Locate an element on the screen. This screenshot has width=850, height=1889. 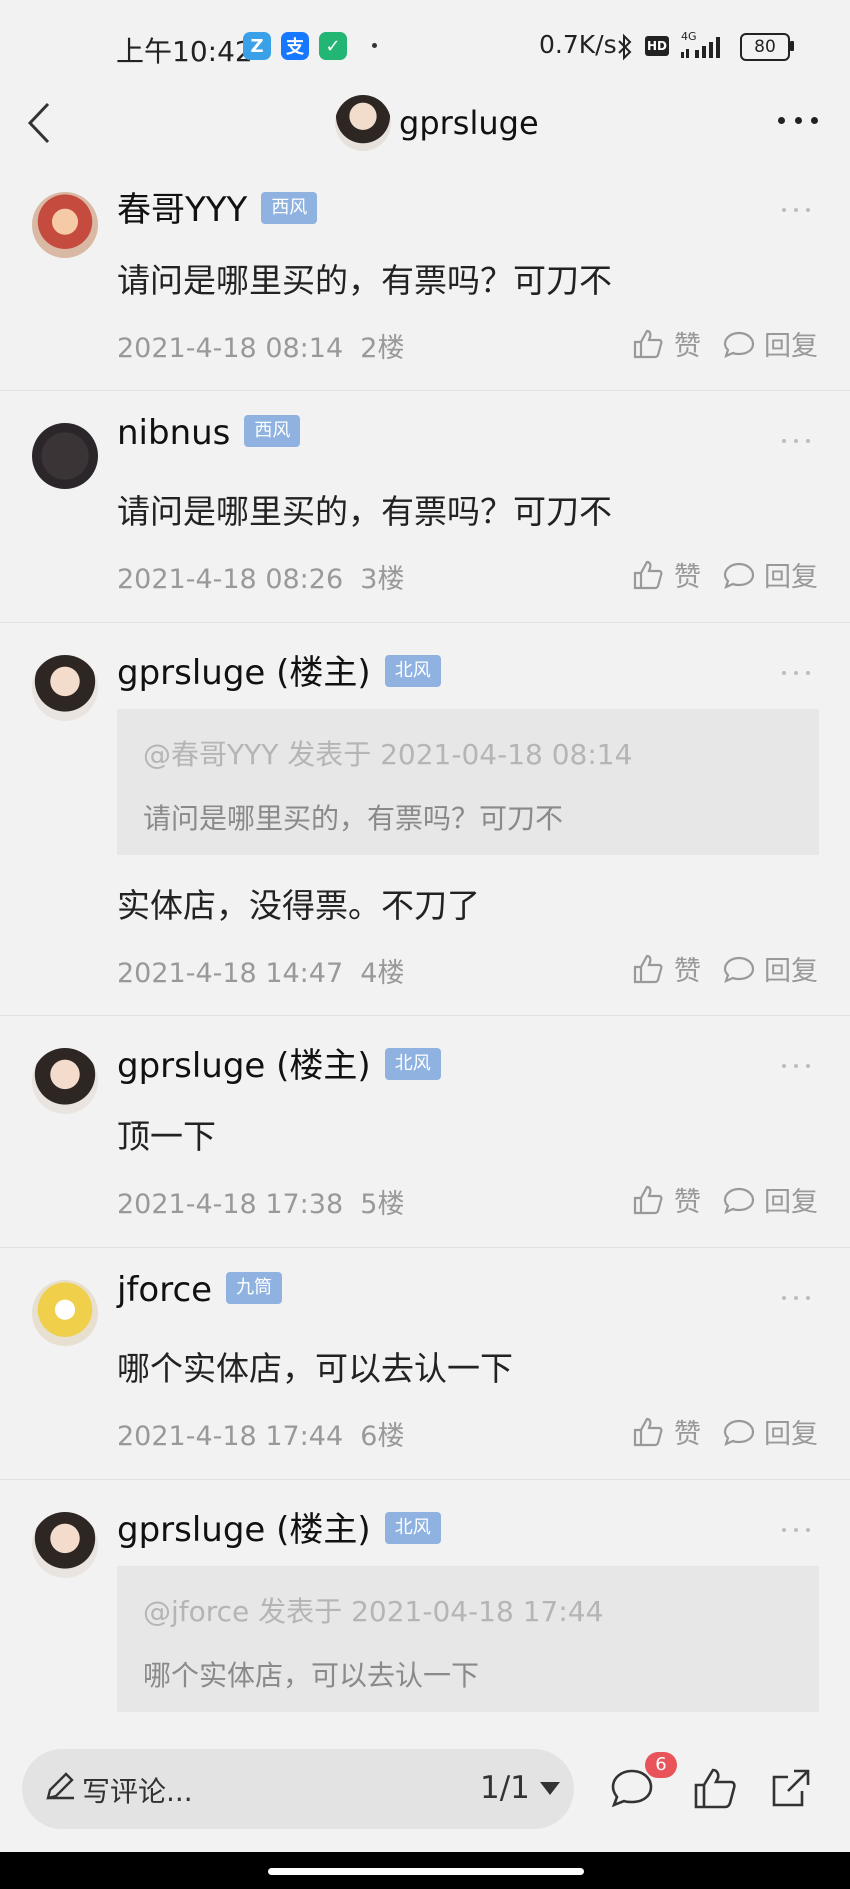
post-date: 2021-4-18 17:38 is located at coordinates (230, 1204).